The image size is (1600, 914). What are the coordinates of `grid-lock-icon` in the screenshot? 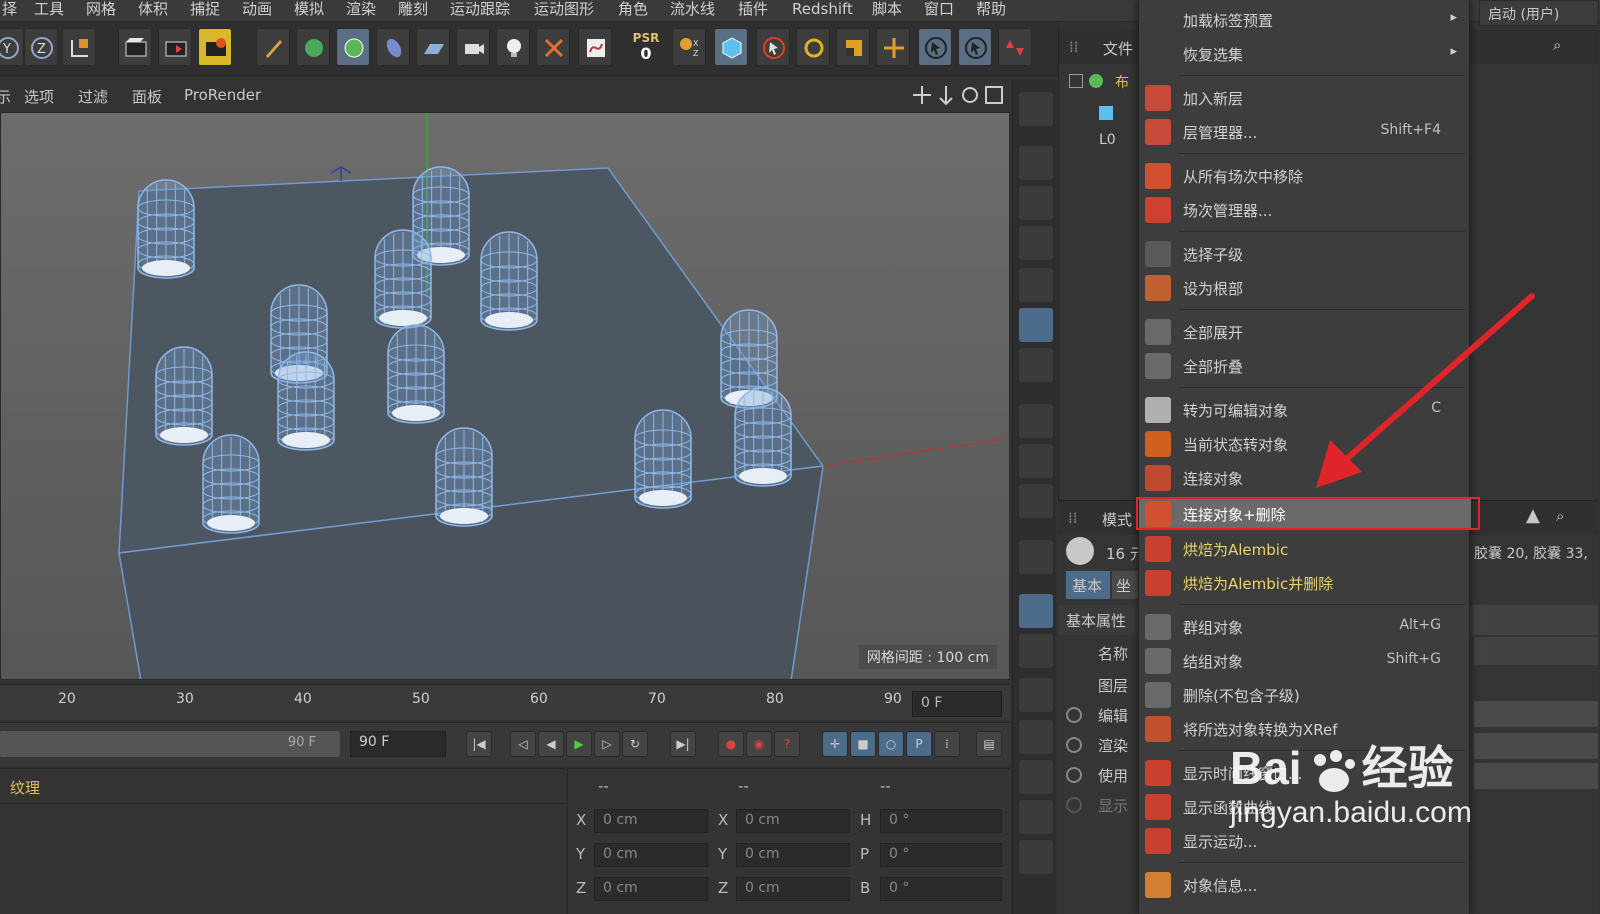 It's located at (1036, 611).